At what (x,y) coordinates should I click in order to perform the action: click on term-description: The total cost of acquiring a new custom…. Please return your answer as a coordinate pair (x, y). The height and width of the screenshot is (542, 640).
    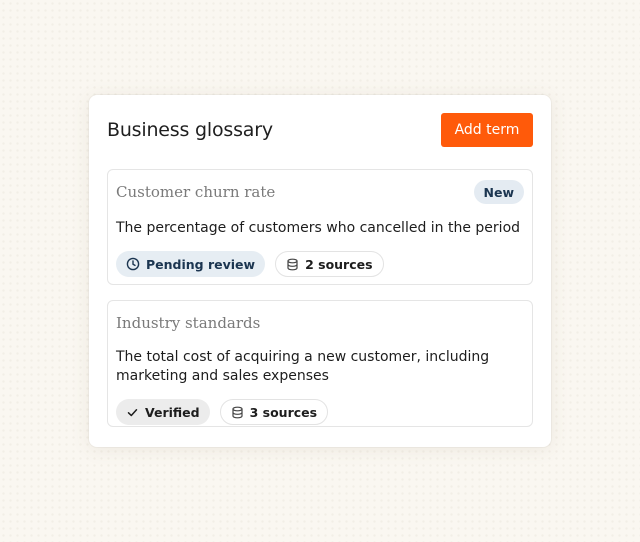
    Looking at the image, I should click on (319, 367).